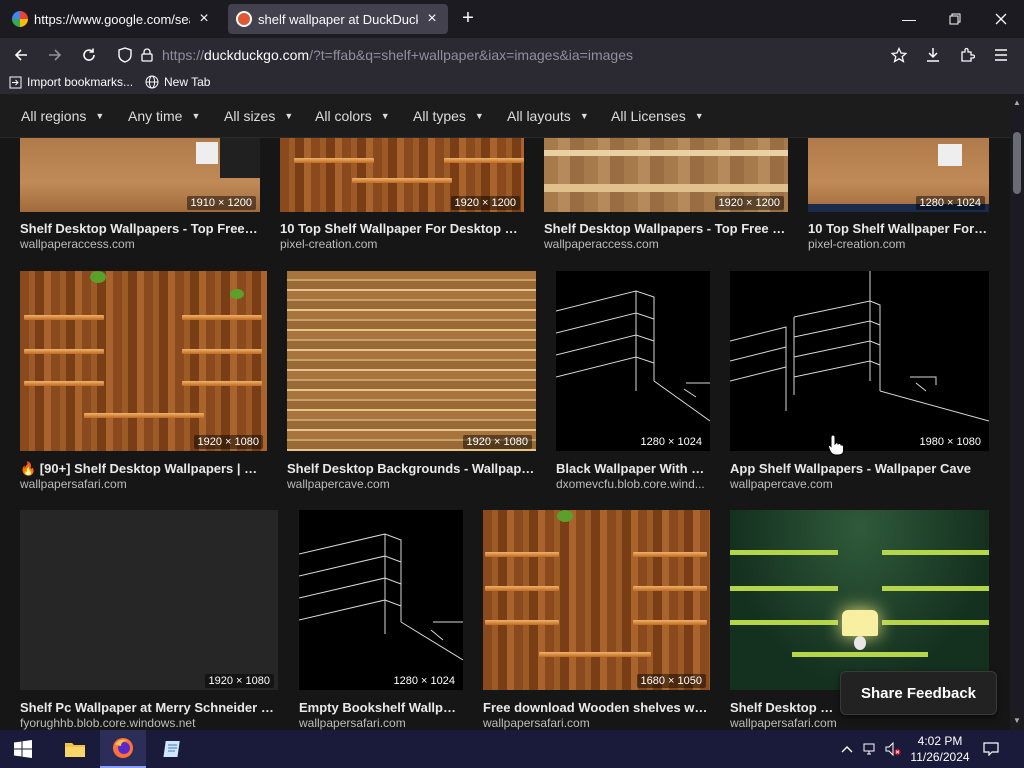  What do you see at coordinates (62, 116) in the screenshot?
I see `filter-regions: All regions ▼` at bounding box center [62, 116].